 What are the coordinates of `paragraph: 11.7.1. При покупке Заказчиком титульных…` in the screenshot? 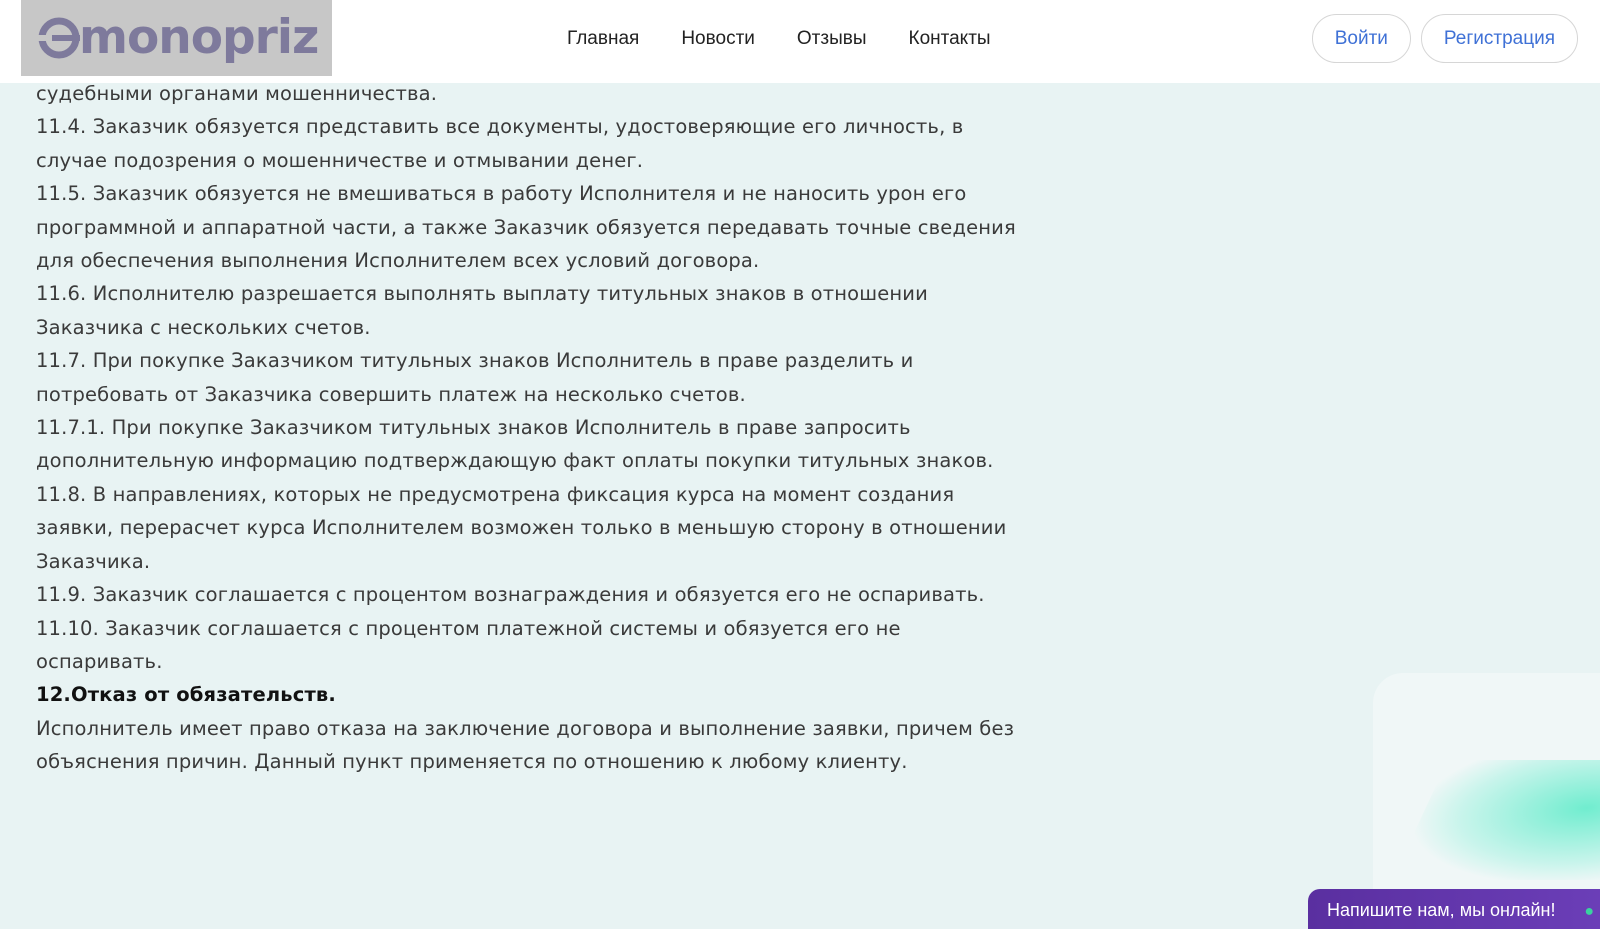 It's located at (515, 444).